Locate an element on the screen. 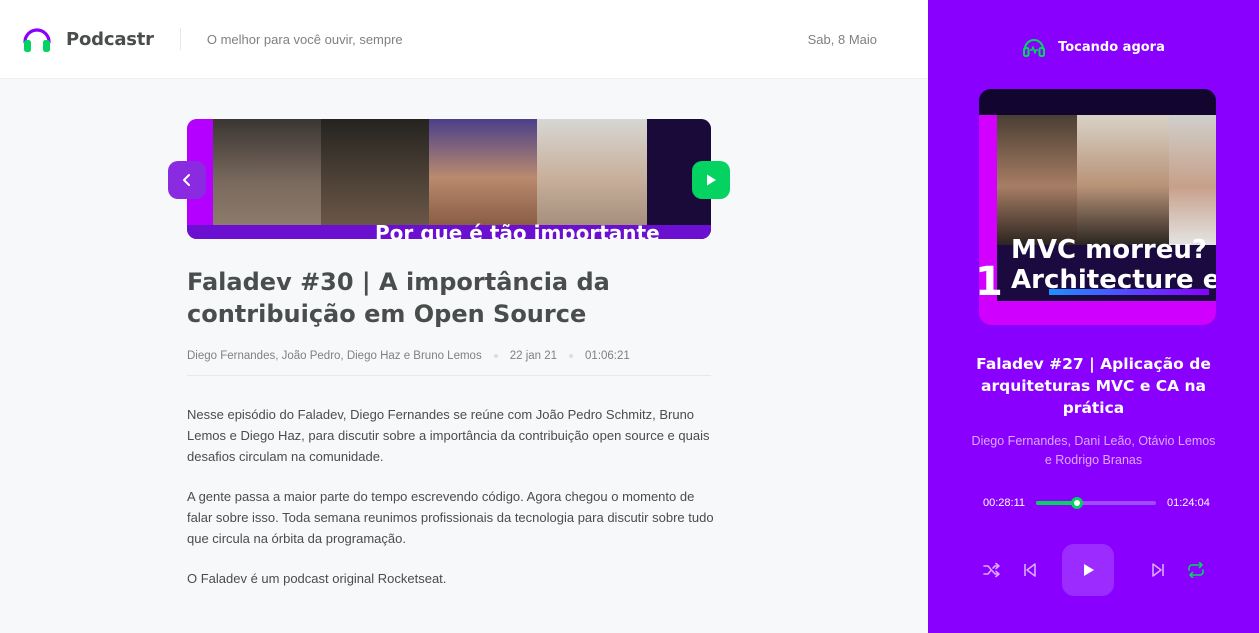 This screenshot has height=633, width=1259. logo: Podcastr is located at coordinates (88, 39).